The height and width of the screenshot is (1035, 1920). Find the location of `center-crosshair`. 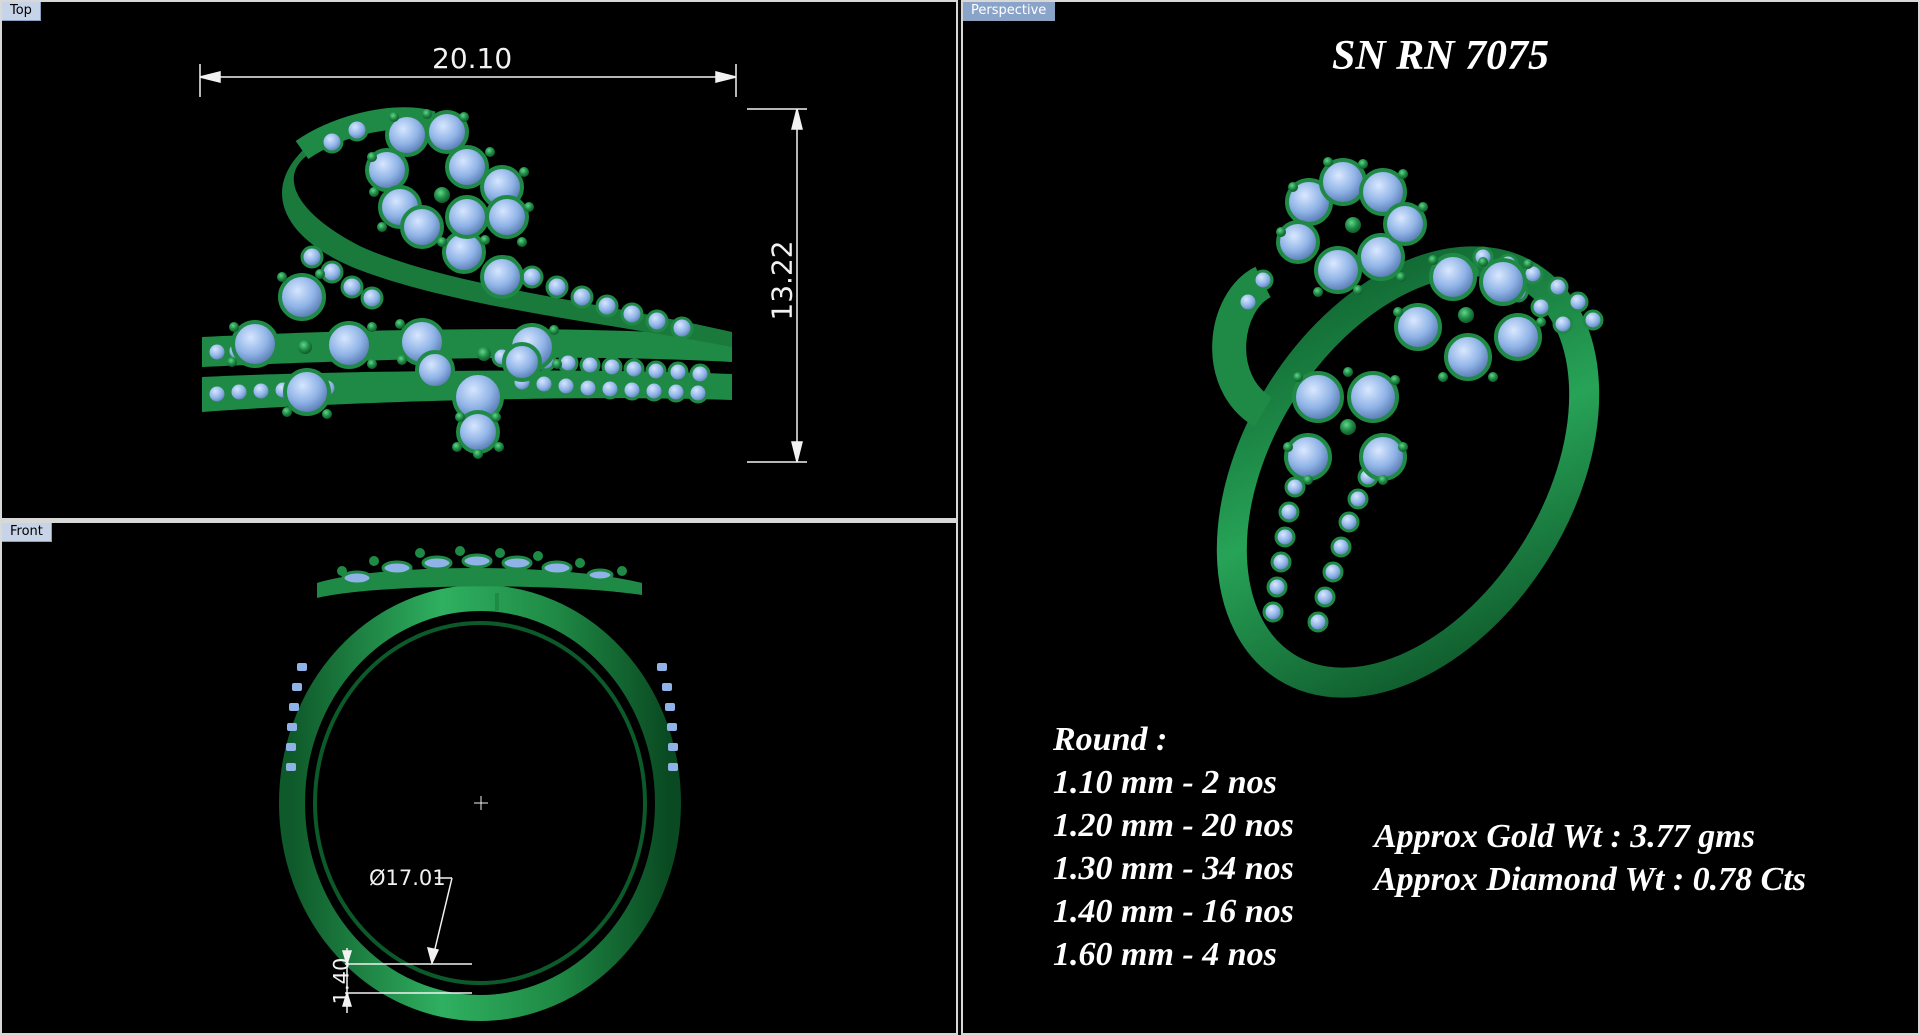

center-crosshair is located at coordinates (481, 803).